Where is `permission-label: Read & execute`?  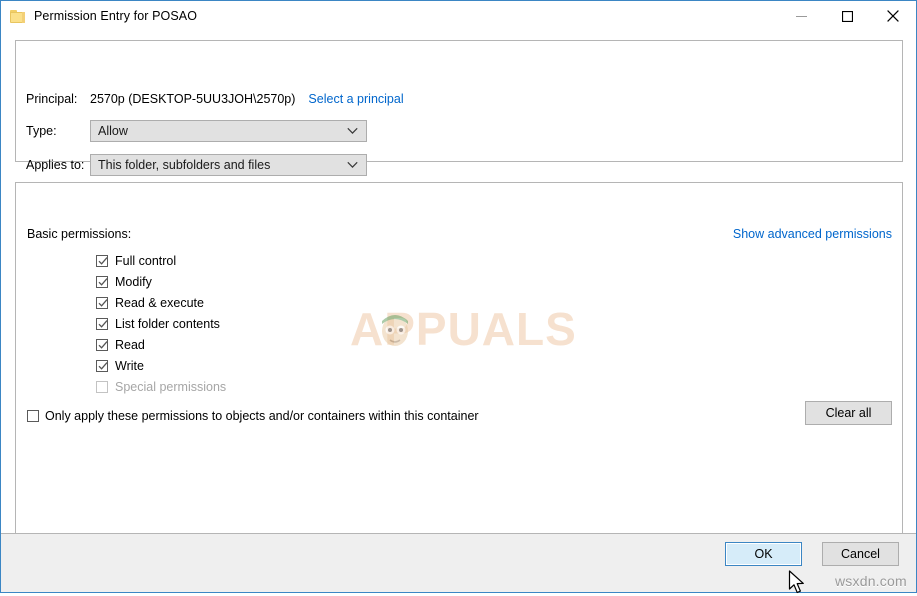
permission-label: Read & execute is located at coordinates (159, 302).